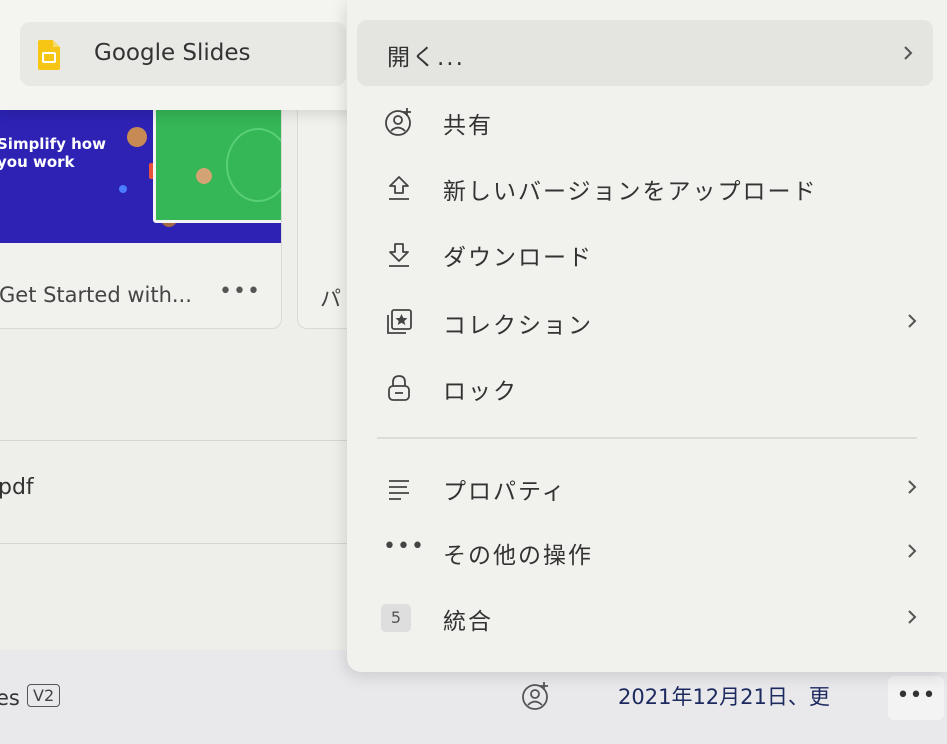 This screenshot has height=744, width=947. Describe the element at coordinates (399, 321) in the screenshot. I see `collection-star-icon` at that location.